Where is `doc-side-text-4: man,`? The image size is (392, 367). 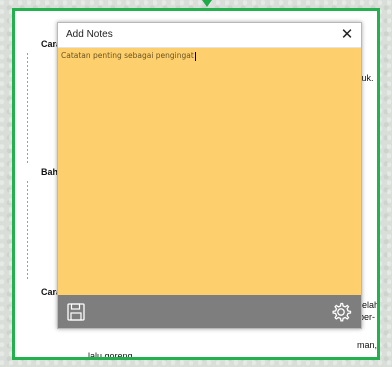 doc-side-text-4: man, is located at coordinates (367, 345).